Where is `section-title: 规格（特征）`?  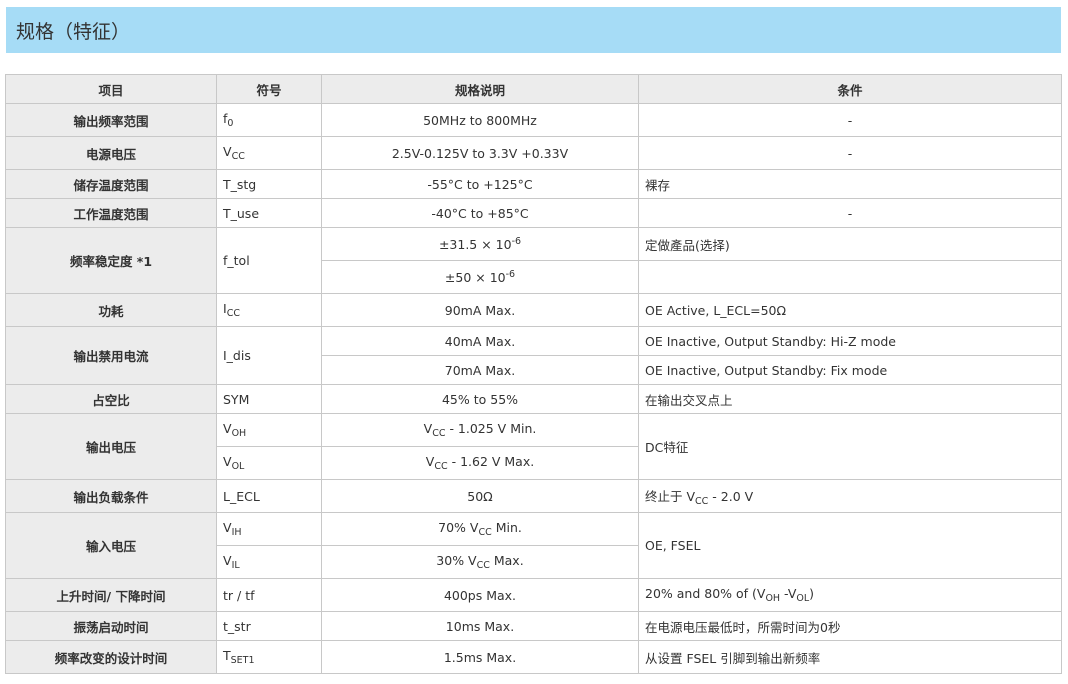
section-title: 规格（特征） is located at coordinates (73, 32).